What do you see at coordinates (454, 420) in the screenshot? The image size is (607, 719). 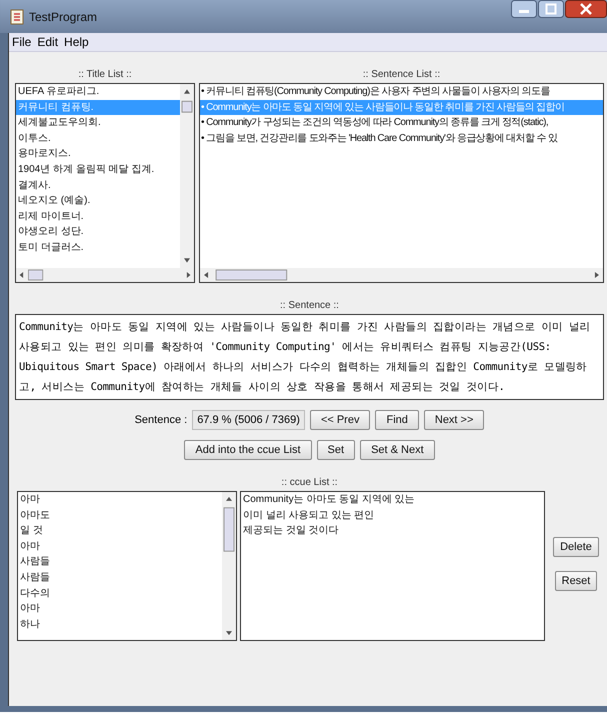 I see `nav-button: Next >>` at bounding box center [454, 420].